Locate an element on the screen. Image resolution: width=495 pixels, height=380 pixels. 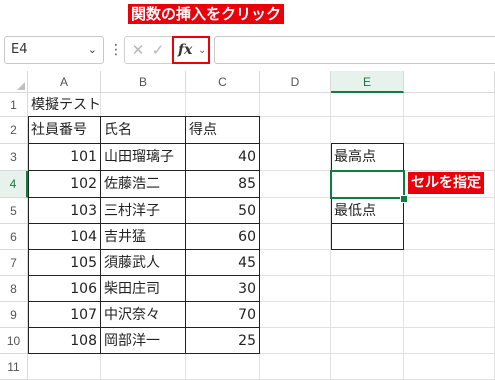
cell-c2-header-score: 得点 is located at coordinates (223, 130).